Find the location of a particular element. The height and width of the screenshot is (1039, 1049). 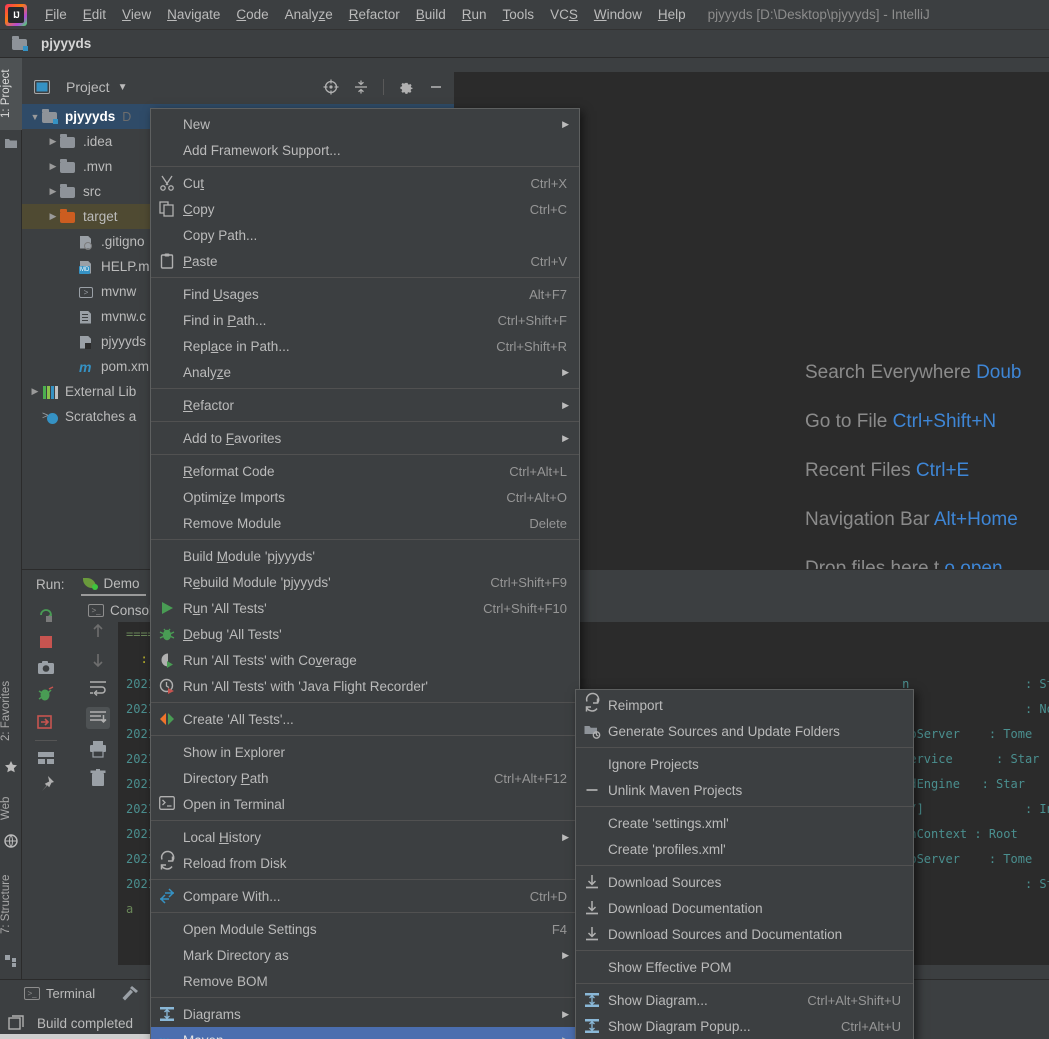

build-hammer-icon is located at coordinates (130, 994).